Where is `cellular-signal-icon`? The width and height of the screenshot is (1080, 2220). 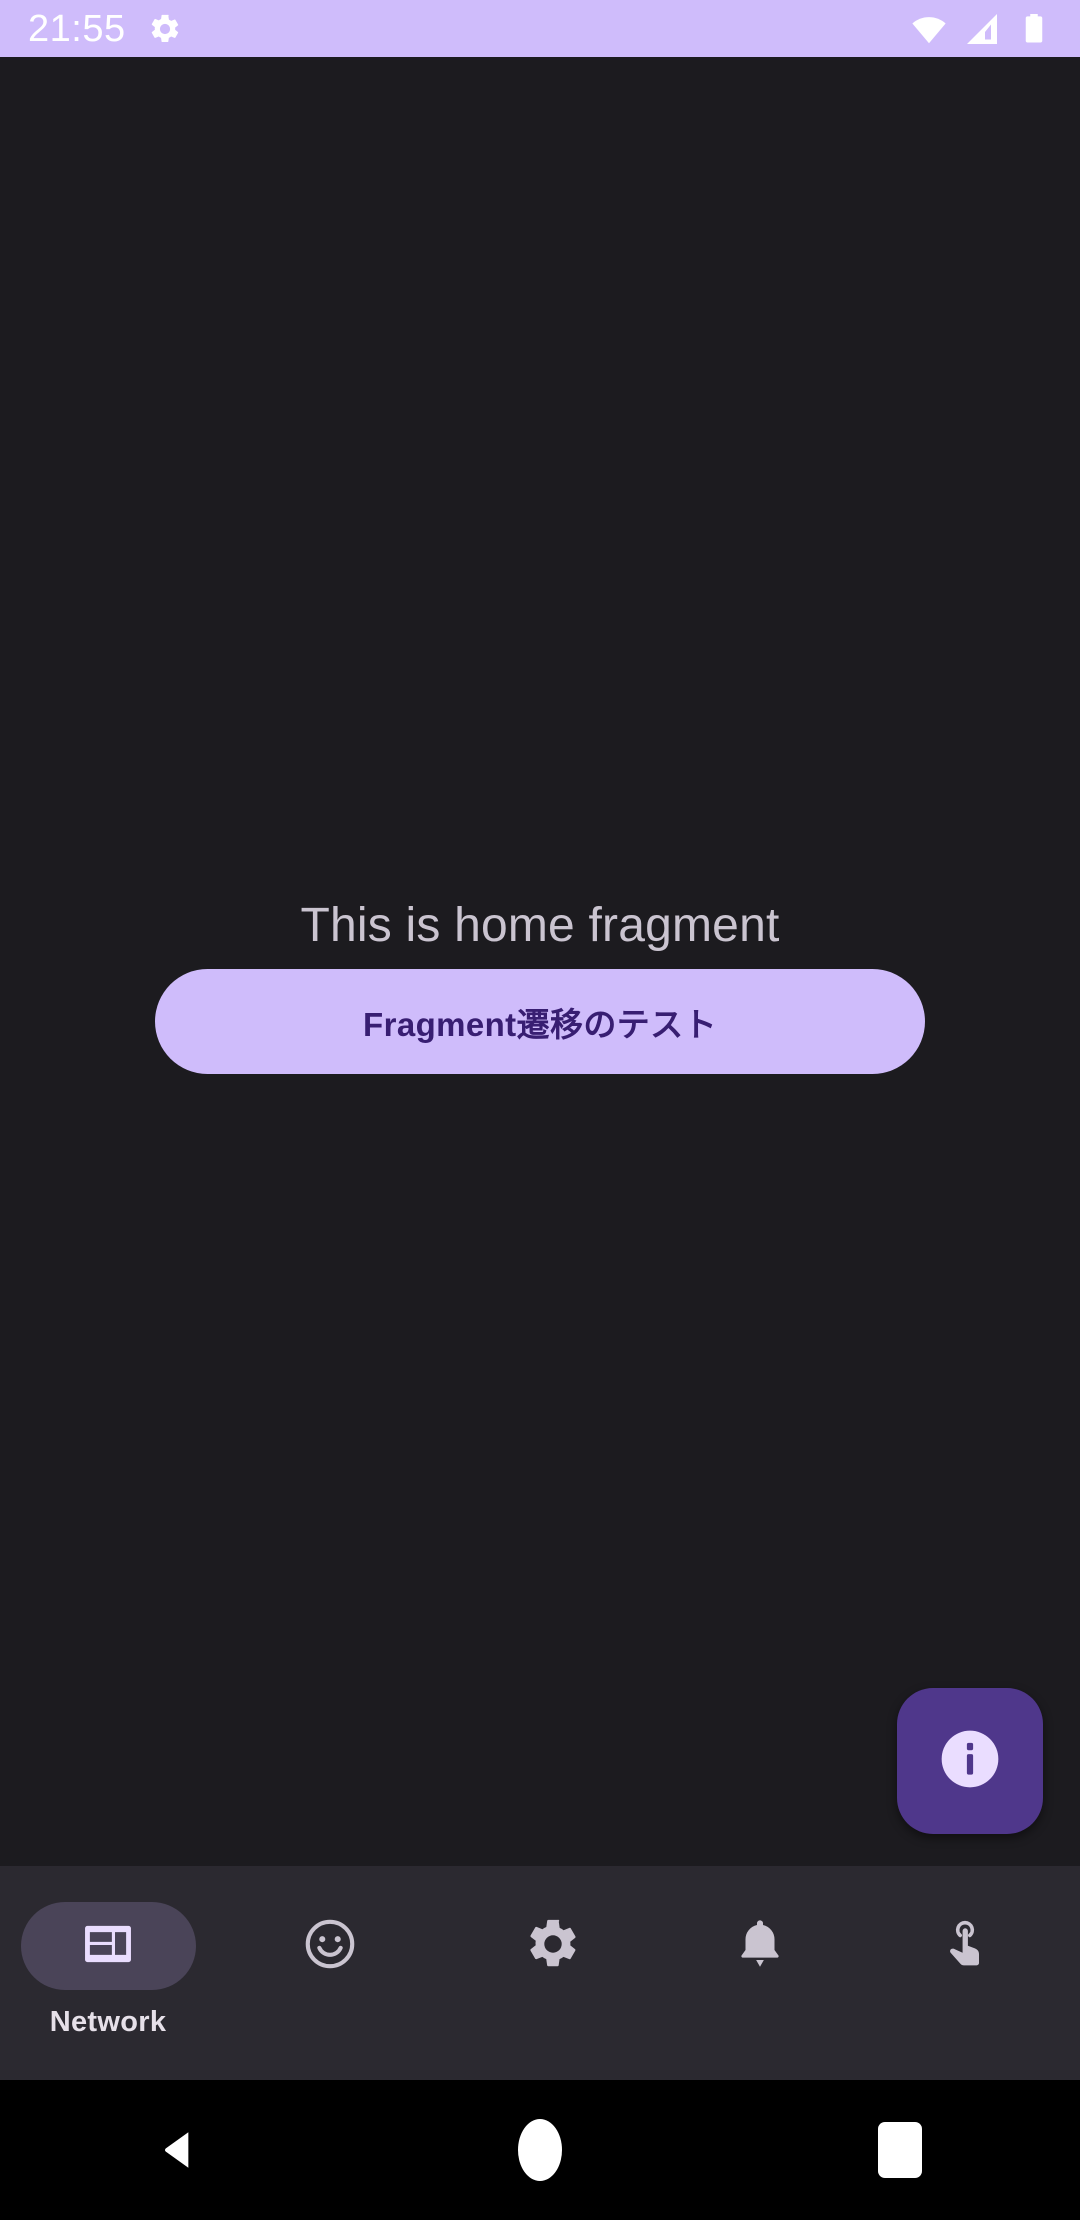
cellular-signal-icon is located at coordinates (982, 29).